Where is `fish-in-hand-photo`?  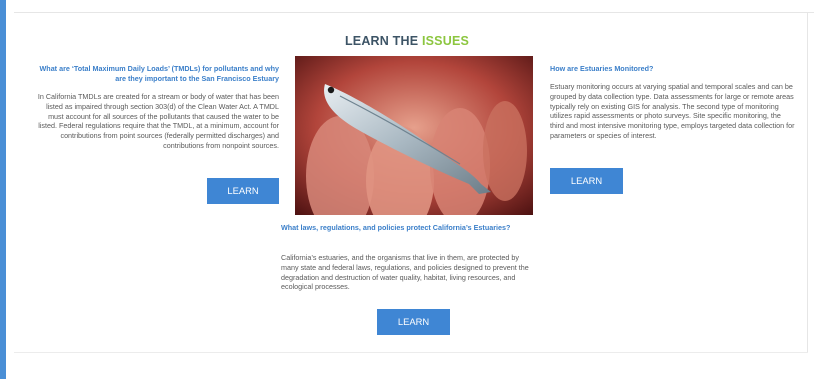 fish-in-hand-photo is located at coordinates (414, 135).